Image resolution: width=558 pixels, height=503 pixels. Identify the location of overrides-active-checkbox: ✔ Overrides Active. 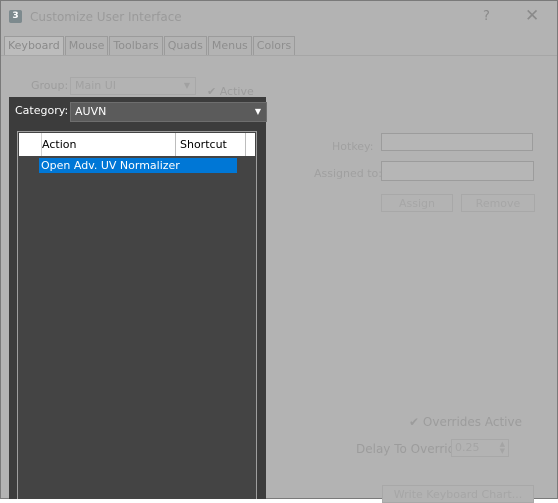
(465, 422).